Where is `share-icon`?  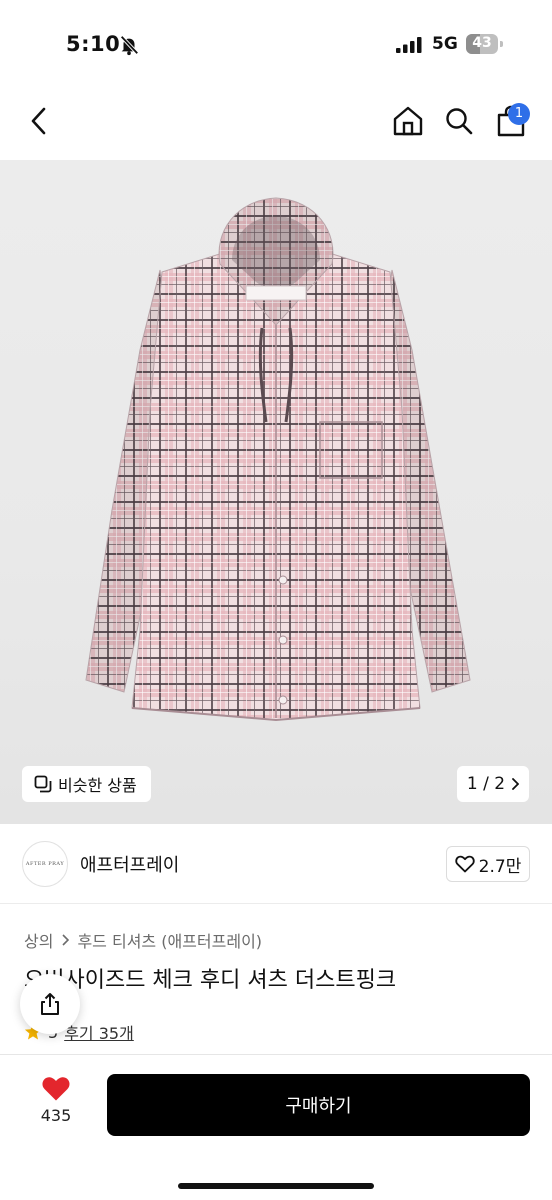
share-icon is located at coordinates (50, 1004).